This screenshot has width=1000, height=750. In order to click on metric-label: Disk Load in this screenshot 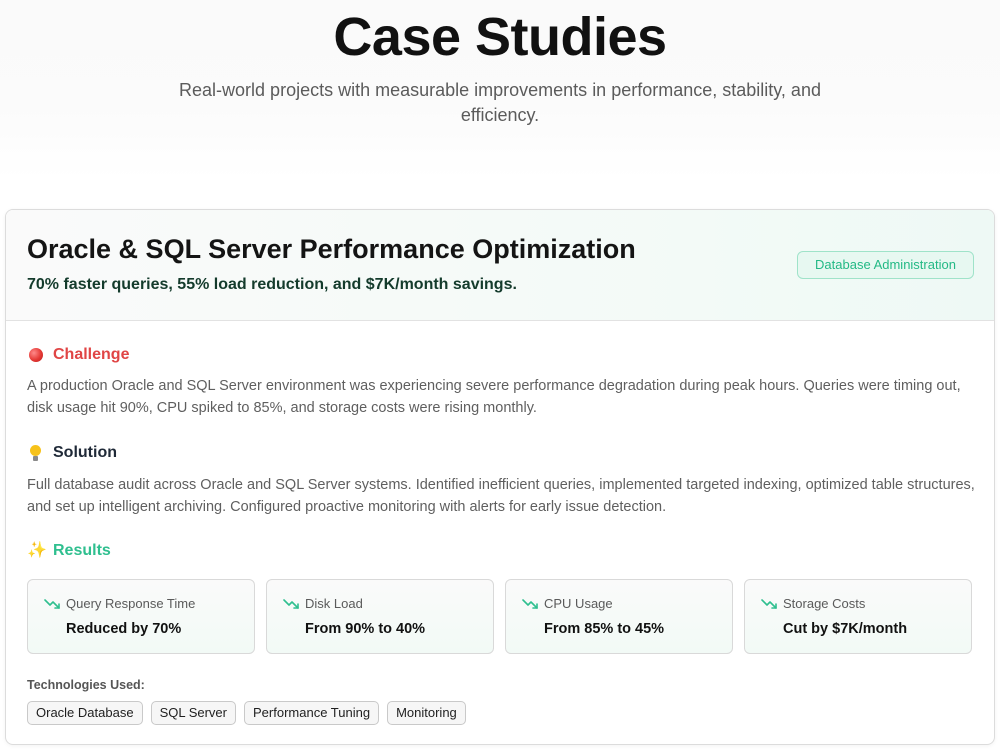, I will do `click(334, 603)`.